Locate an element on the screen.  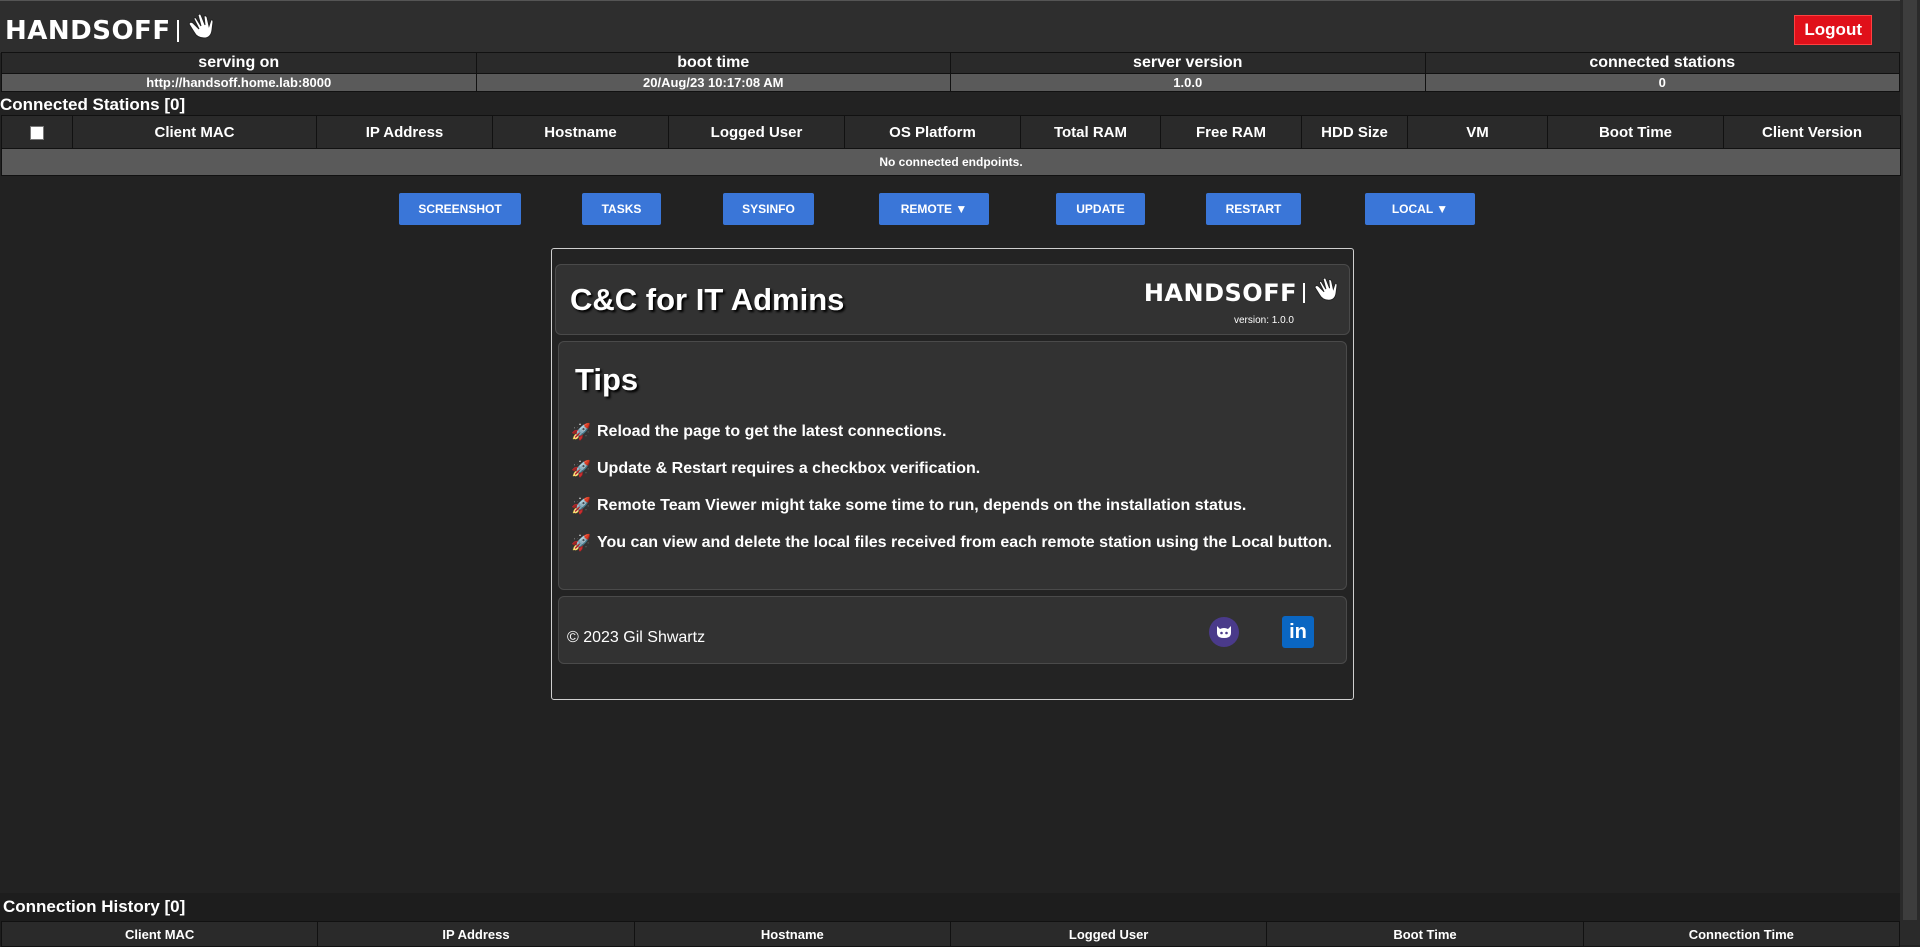
history-column-header: Hostname is located at coordinates (792, 934).